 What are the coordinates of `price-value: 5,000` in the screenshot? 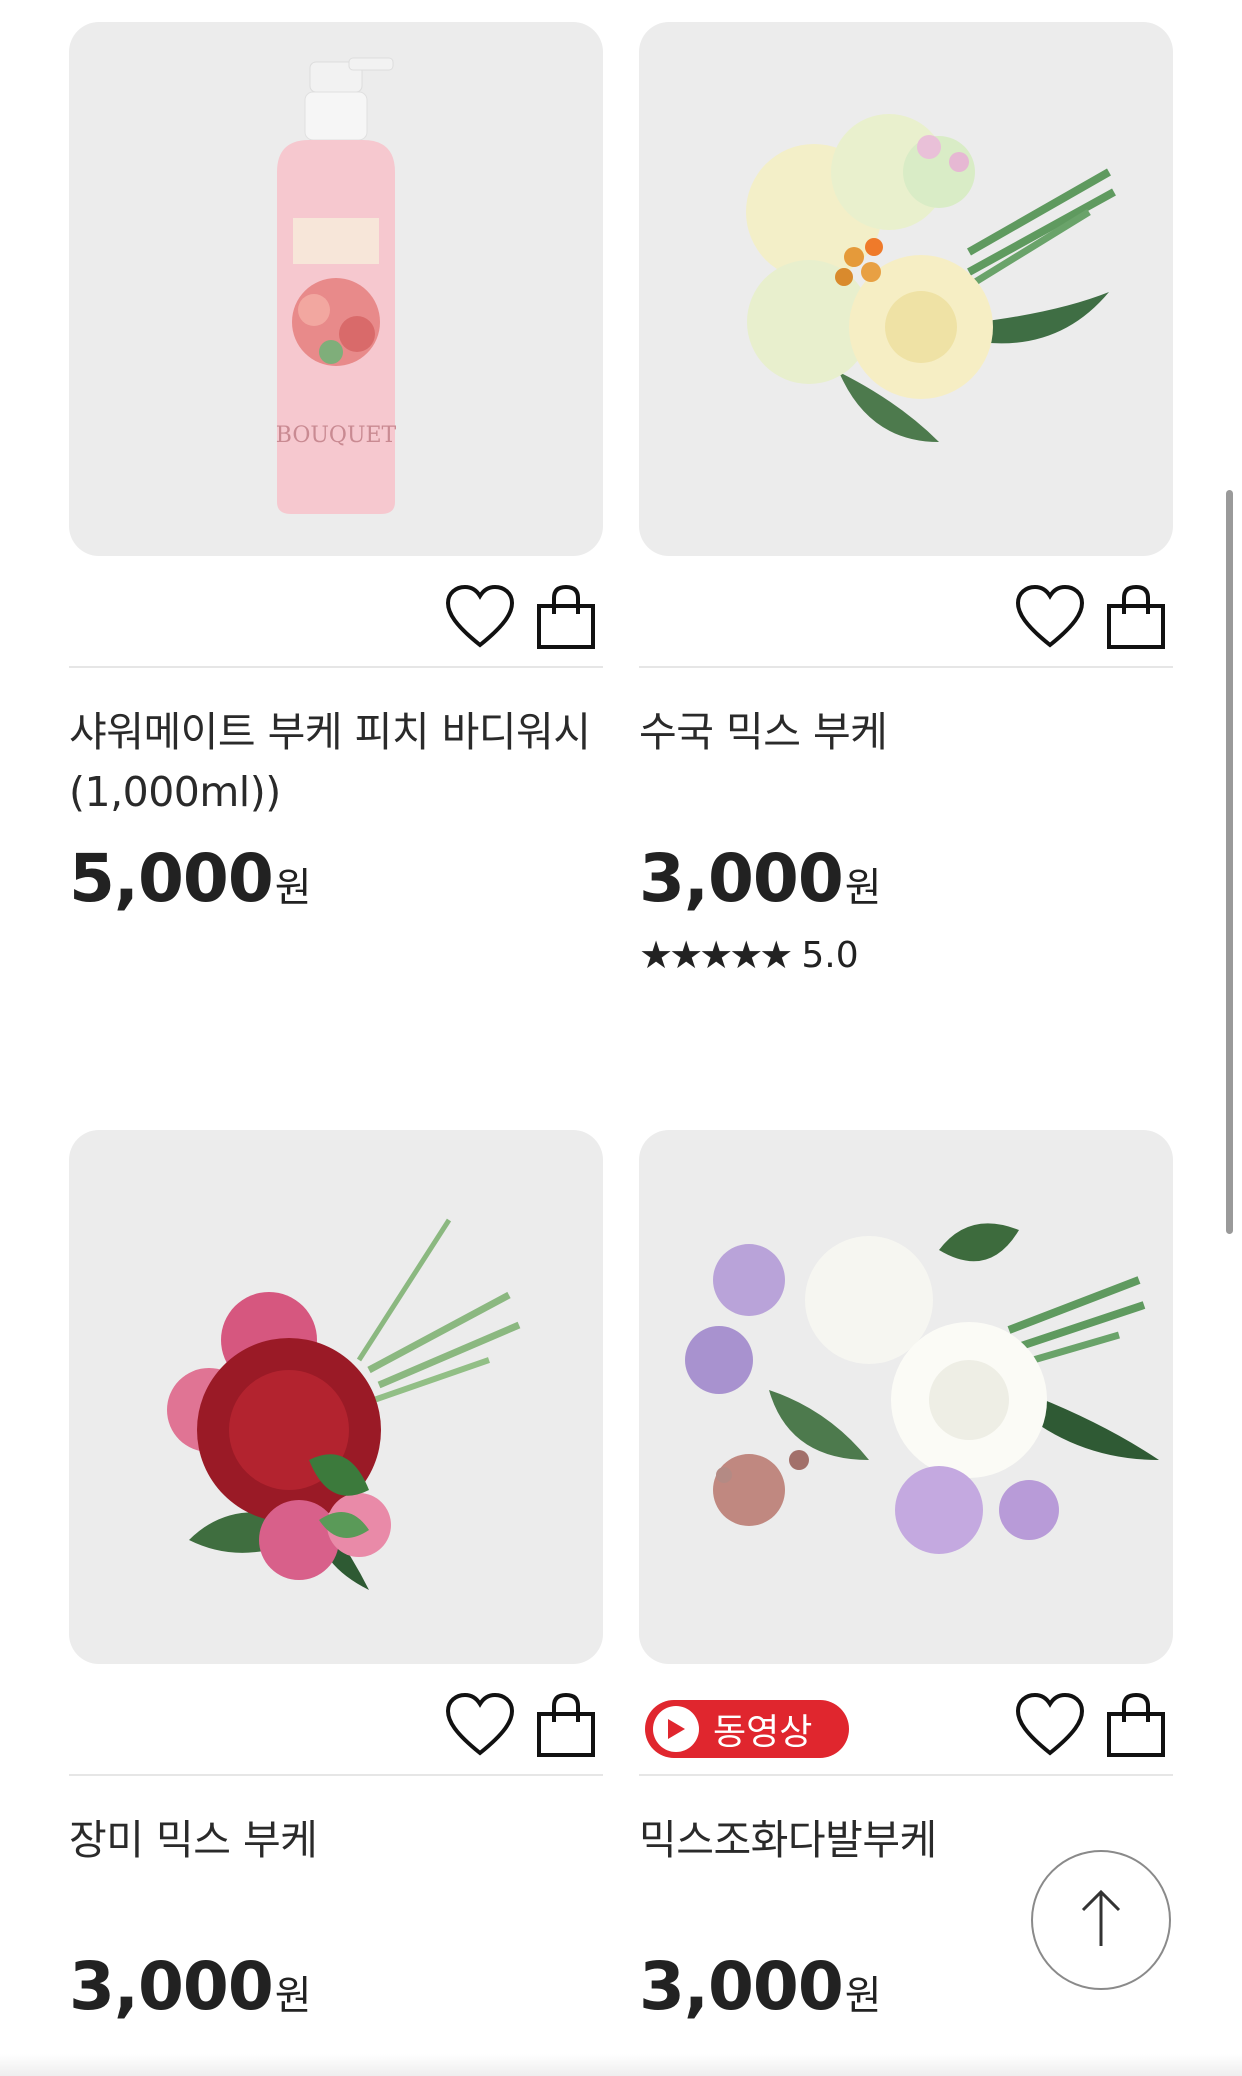 It's located at (171, 878).